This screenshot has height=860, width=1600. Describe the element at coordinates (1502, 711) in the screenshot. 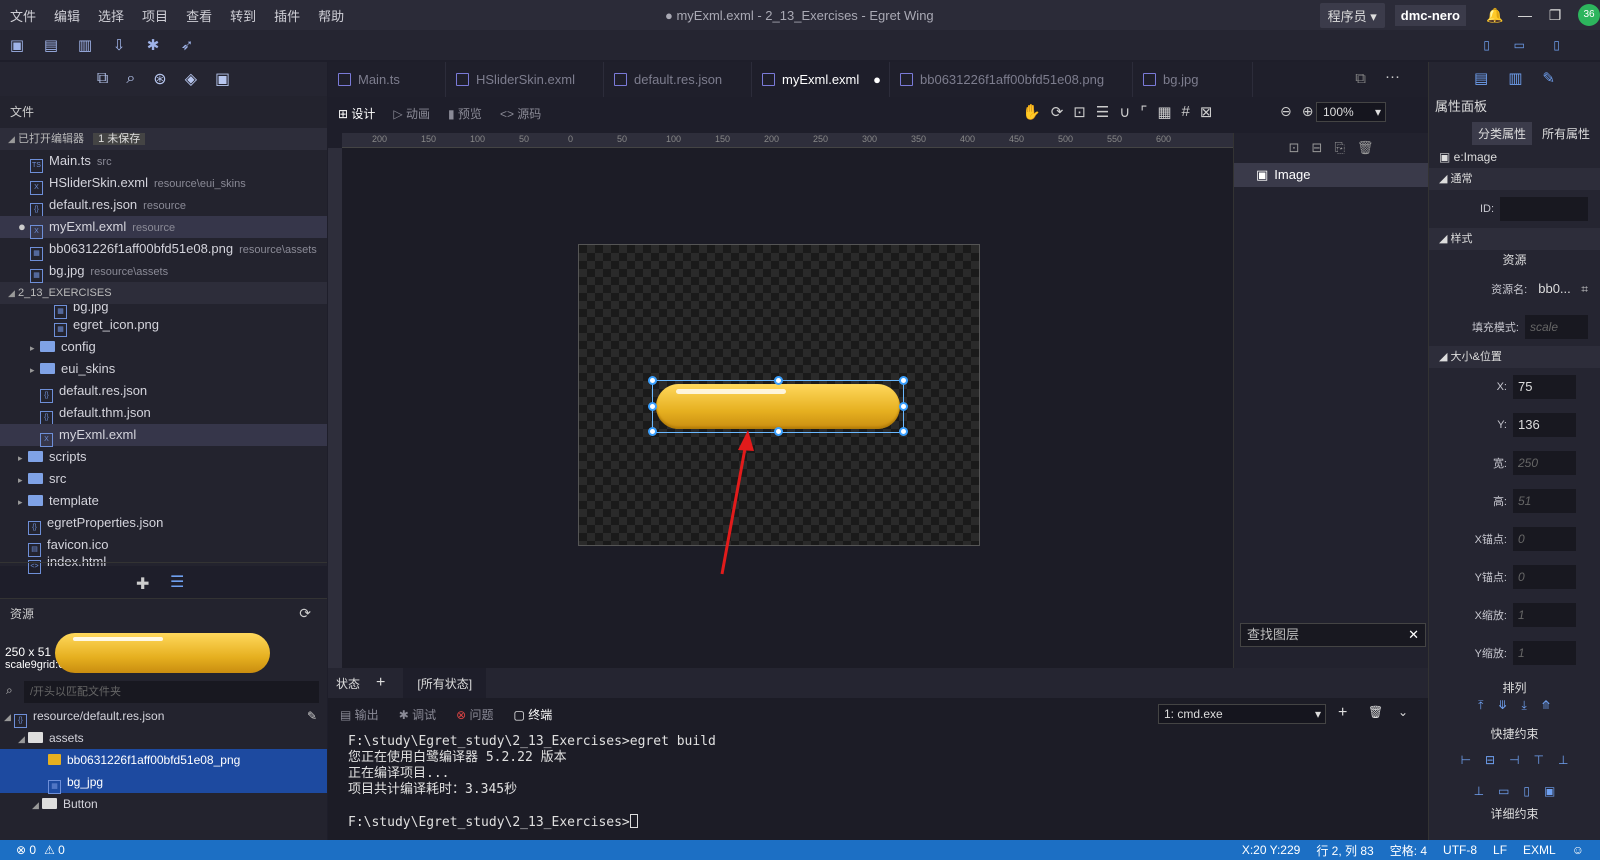

I see `bring-forward-icon: ⤋` at that location.